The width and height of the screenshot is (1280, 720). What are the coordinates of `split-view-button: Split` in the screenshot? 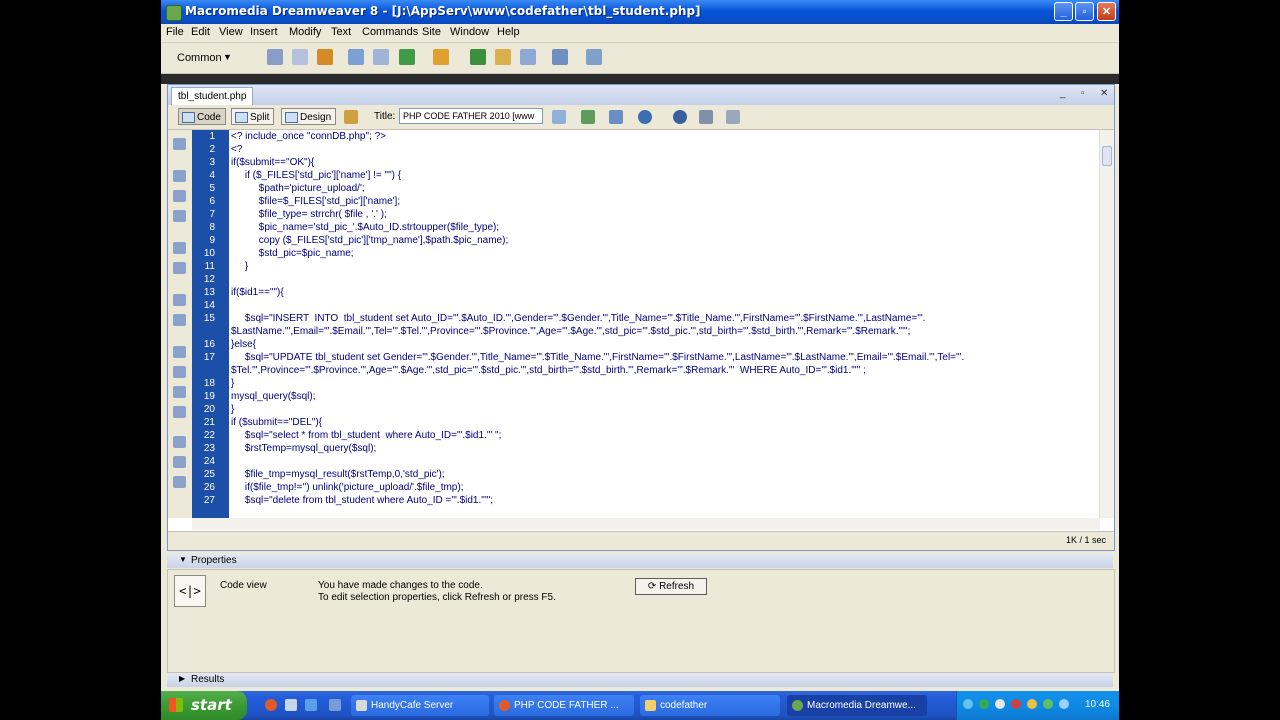 It's located at (253, 116).